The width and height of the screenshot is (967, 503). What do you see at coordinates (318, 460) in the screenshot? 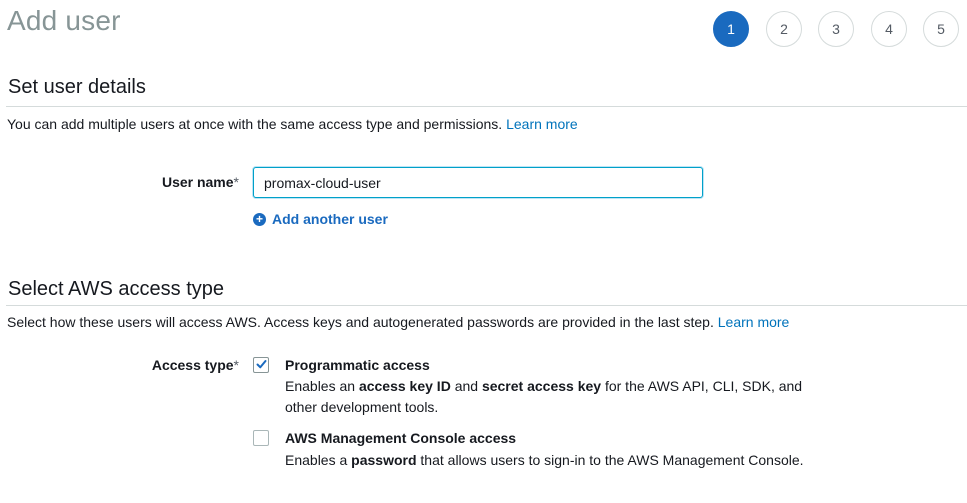
I see `desc-text: Enables a` at bounding box center [318, 460].